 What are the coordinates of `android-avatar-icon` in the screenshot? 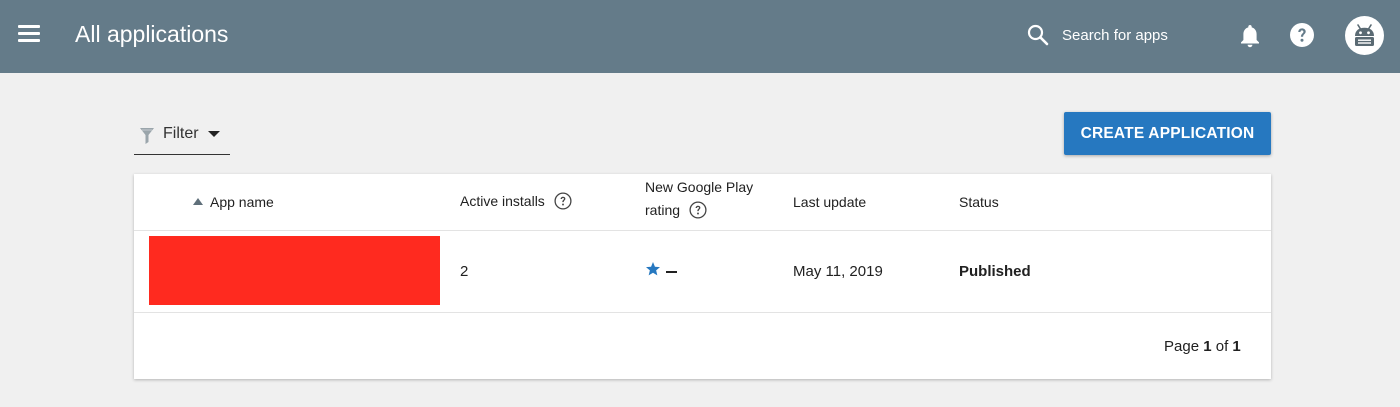 It's located at (1364, 35).